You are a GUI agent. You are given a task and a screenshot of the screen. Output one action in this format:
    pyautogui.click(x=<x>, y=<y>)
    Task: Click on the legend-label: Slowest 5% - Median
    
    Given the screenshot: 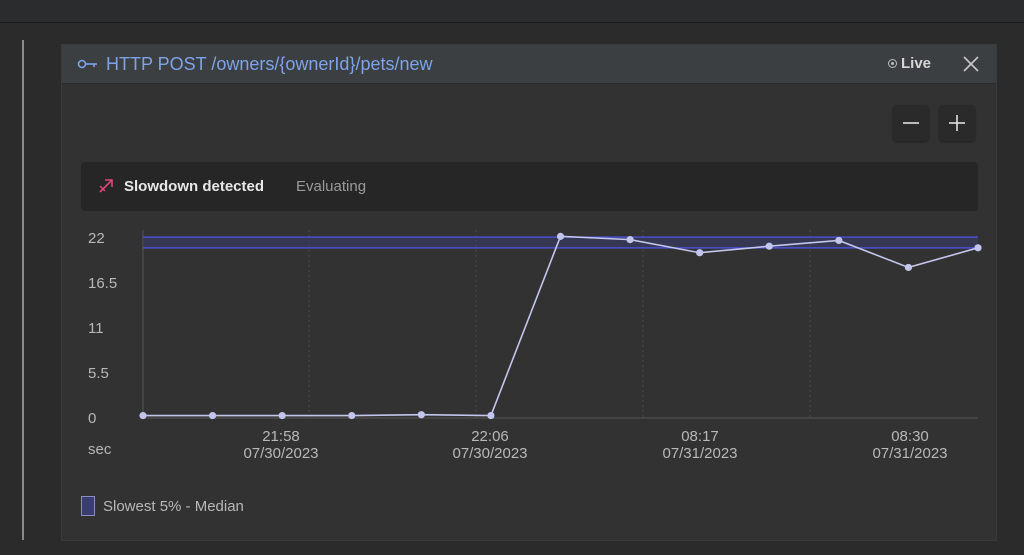 What is the action you would take?
    pyautogui.click(x=173, y=506)
    